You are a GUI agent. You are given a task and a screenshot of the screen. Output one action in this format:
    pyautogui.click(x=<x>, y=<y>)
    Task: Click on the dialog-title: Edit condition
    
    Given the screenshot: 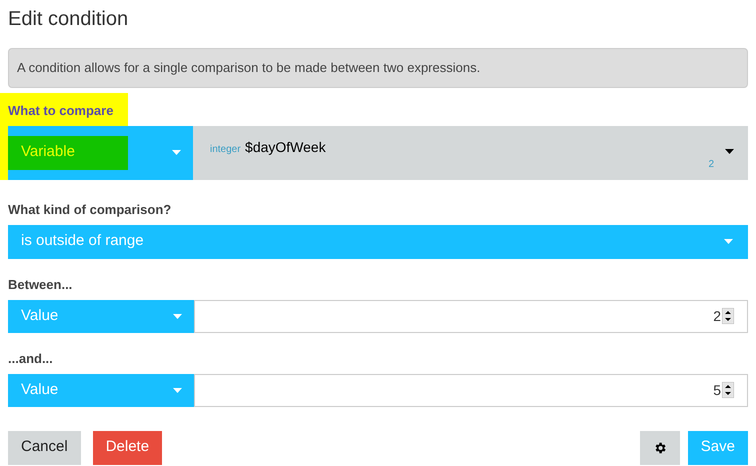 What is the action you would take?
    pyautogui.click(x=69, y=19)
    